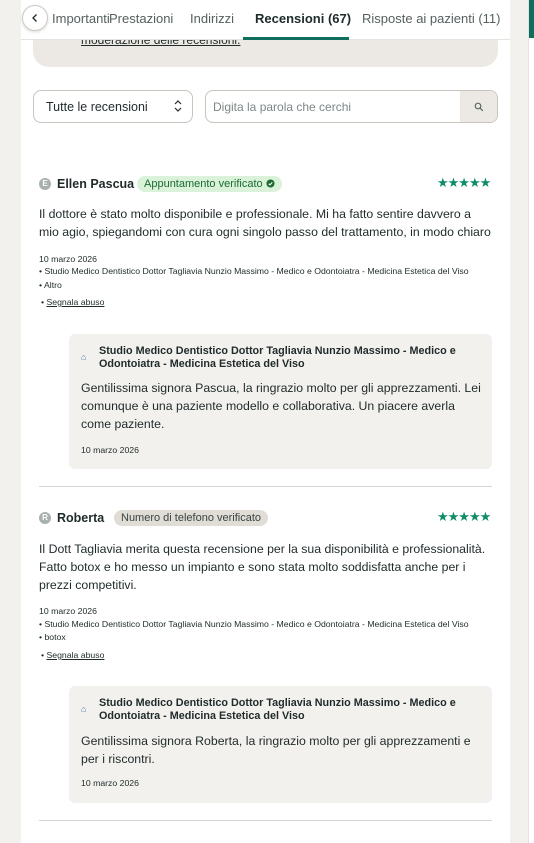 This screenshot has height=843, width=534. I want to click on side-panel-edge, so click(531, 421).